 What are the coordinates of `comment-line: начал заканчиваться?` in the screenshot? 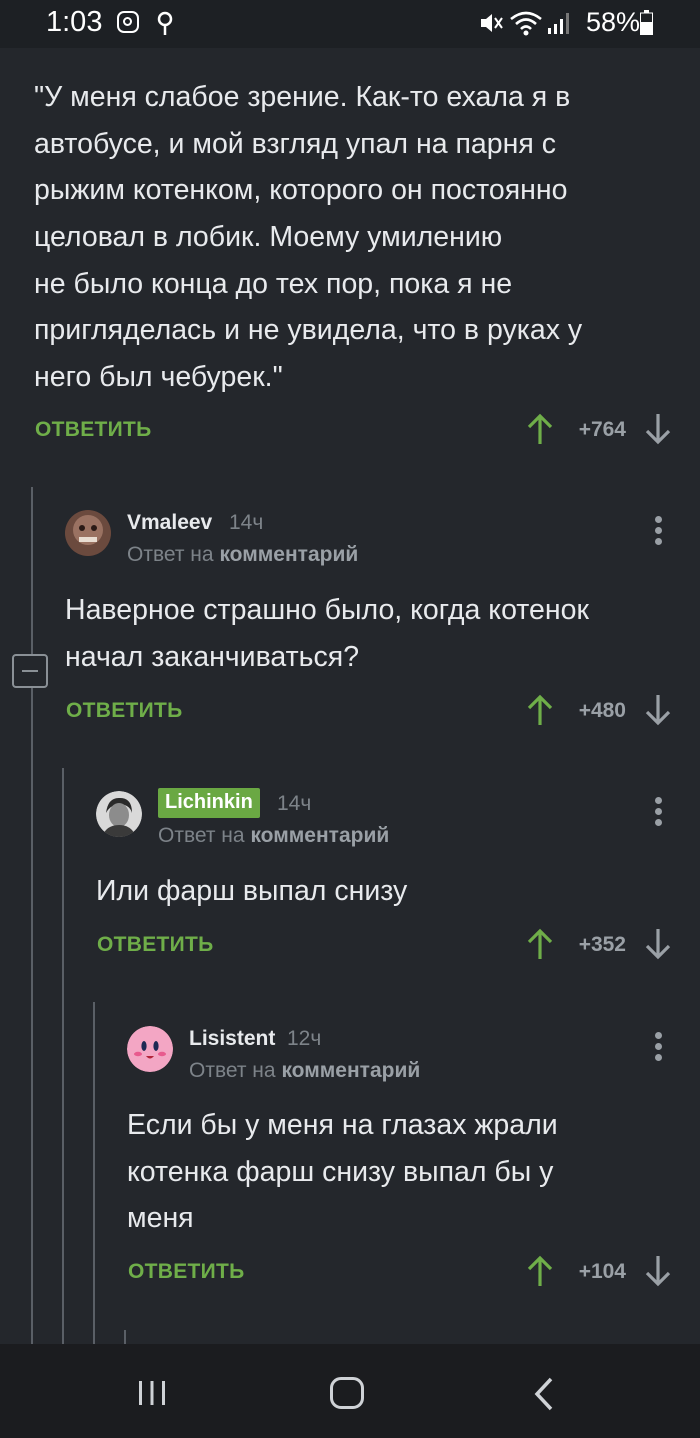 It's located at (212, 657).